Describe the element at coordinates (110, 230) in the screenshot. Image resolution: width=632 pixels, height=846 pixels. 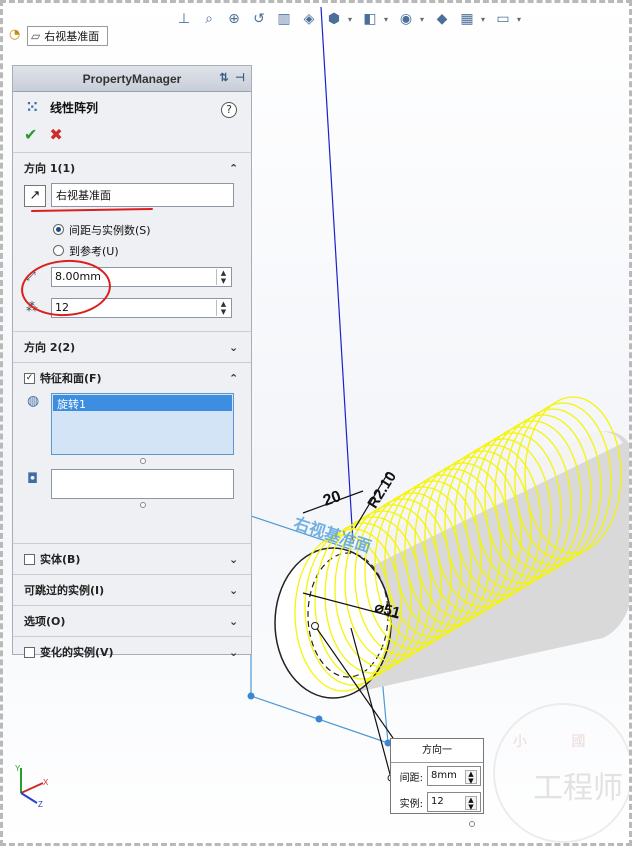
I see `spacing-and-instances-label: 间距与实例数(S)` at that location.